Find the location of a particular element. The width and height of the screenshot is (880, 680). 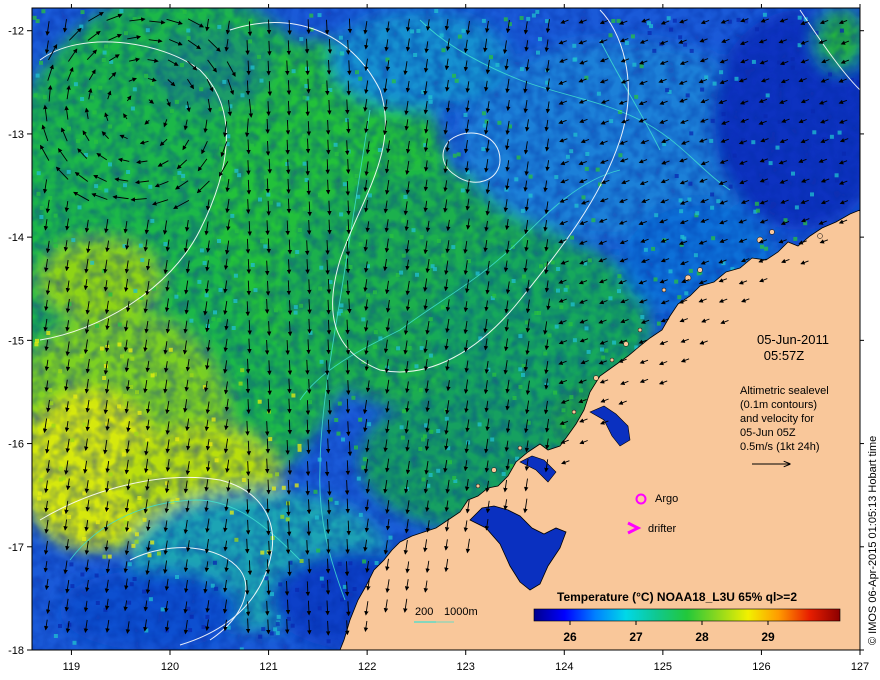

lon-tick-label: 125 is located at coordinates (663, 667).